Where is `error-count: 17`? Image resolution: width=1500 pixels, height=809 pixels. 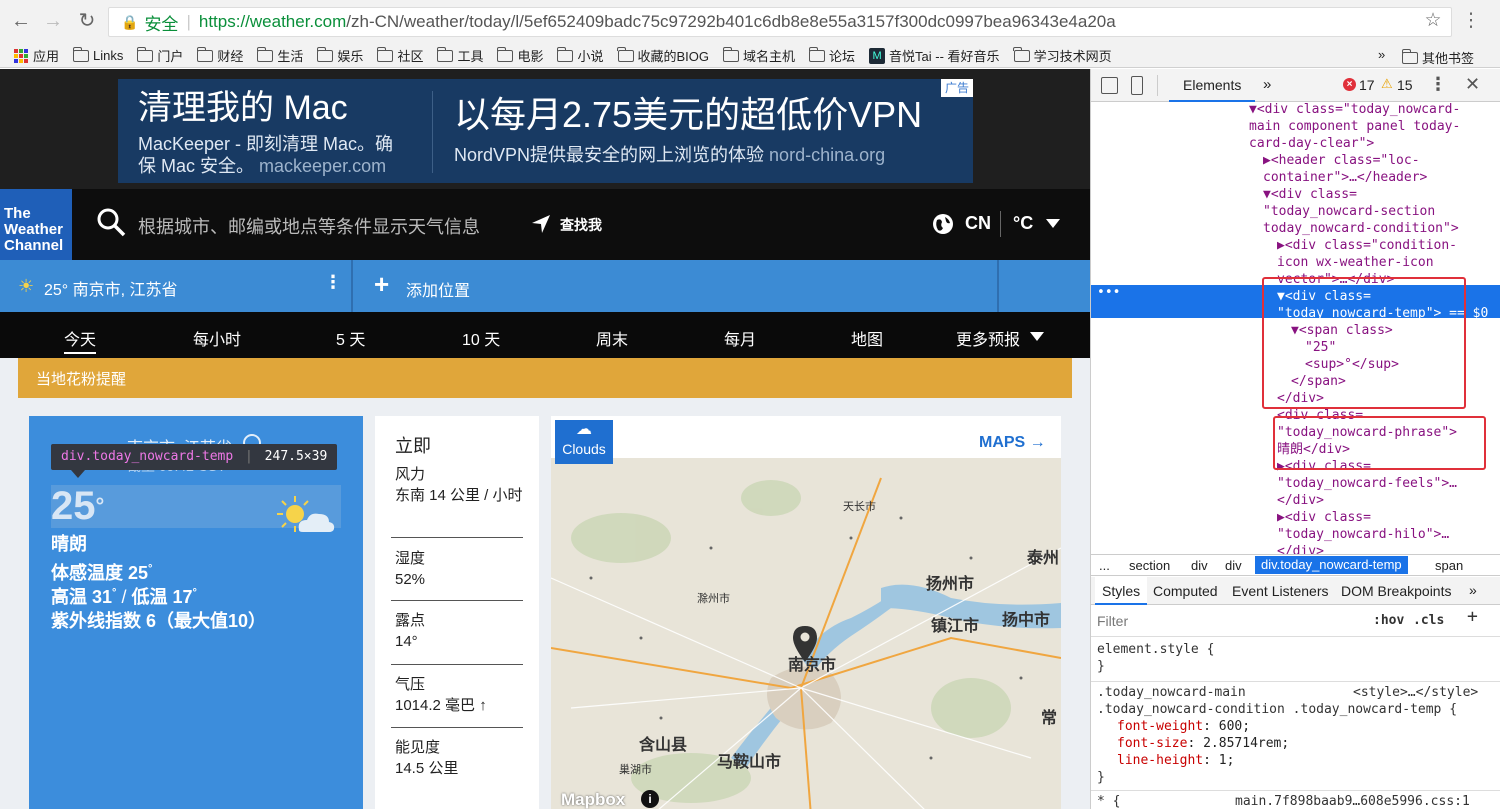 error-count: 17 is located at coordinates (1367, 85).